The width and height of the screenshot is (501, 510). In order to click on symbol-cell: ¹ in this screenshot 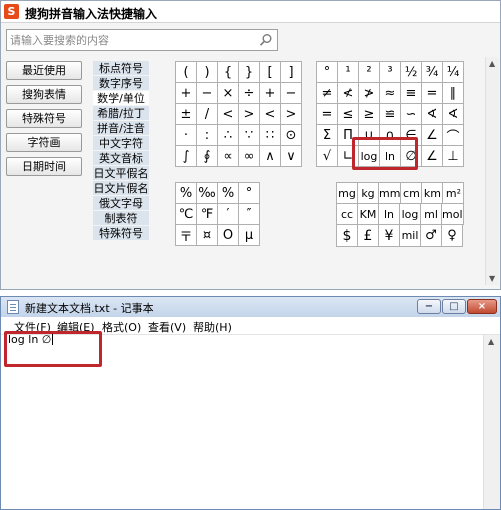, I will do `click(348, 72)`.